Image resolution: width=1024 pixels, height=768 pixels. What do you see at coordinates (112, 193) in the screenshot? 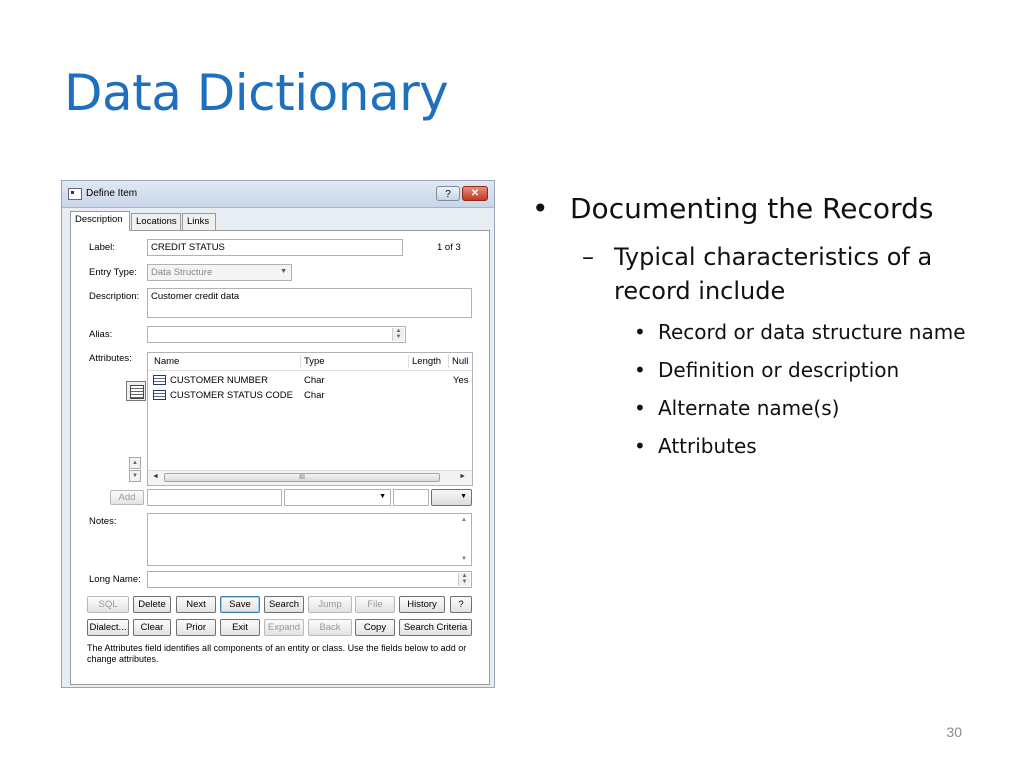
I see `dialog-title: Define Item` at bounding box center [112, 193].